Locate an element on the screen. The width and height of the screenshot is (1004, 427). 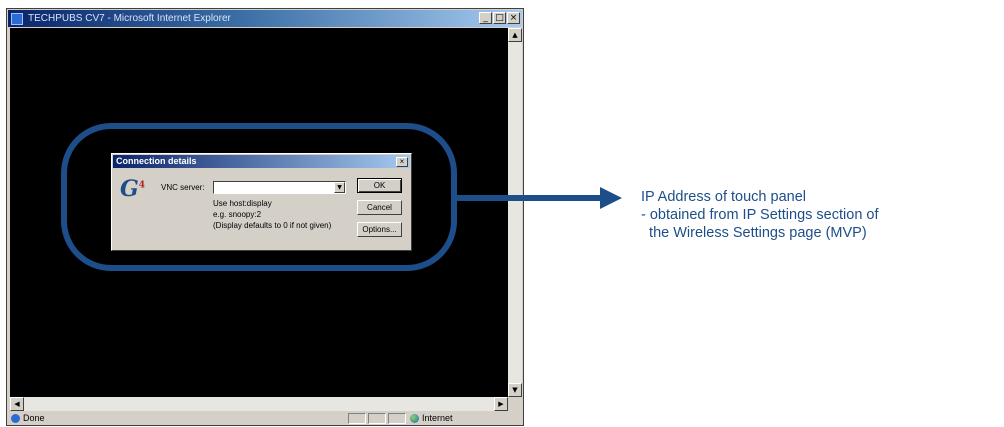
hint-line: (Display defaults to 0 if not given) is located at coordinates (272, 225).